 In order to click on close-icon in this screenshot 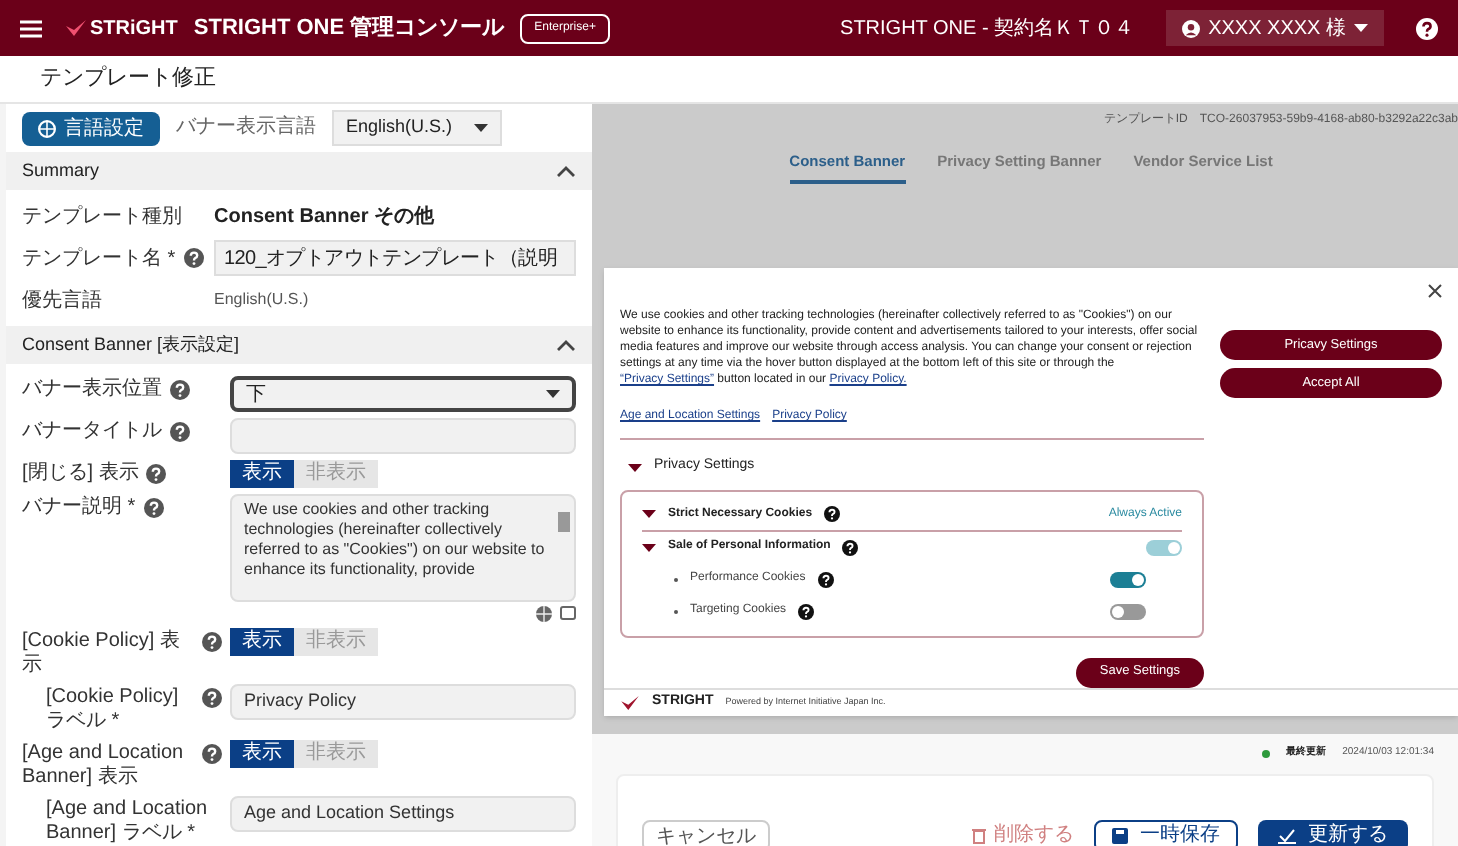, I will do `click(1435, 291)`.